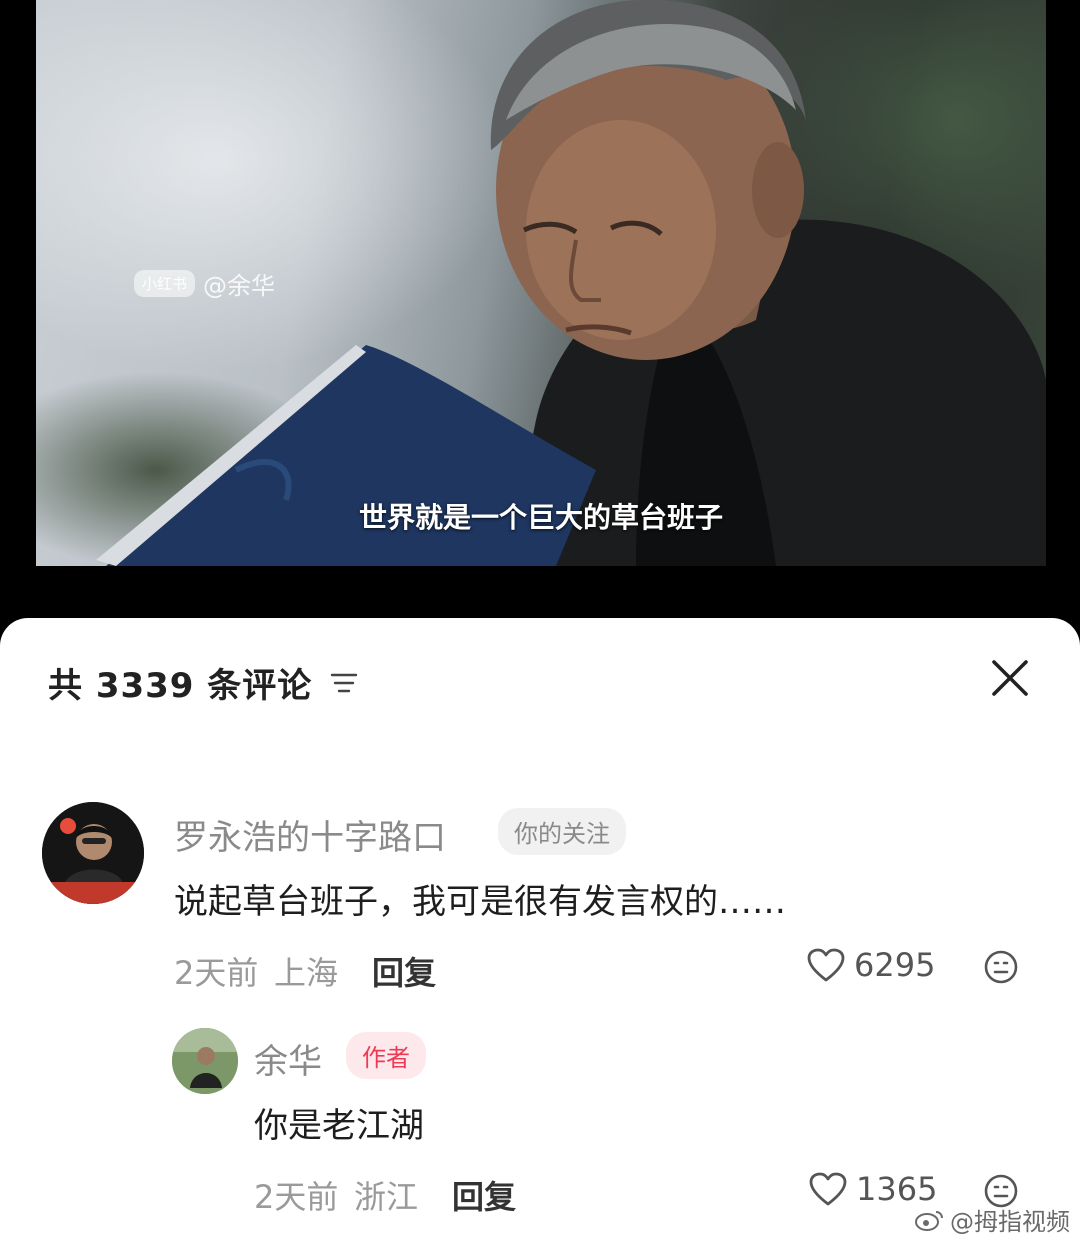 This screenshot has height=1243, width=1080. Describe the element at coordinates (540, 517) in the screenshot. I see `video-subtitle: 世界就是一个巨大的草台班子` at that location.